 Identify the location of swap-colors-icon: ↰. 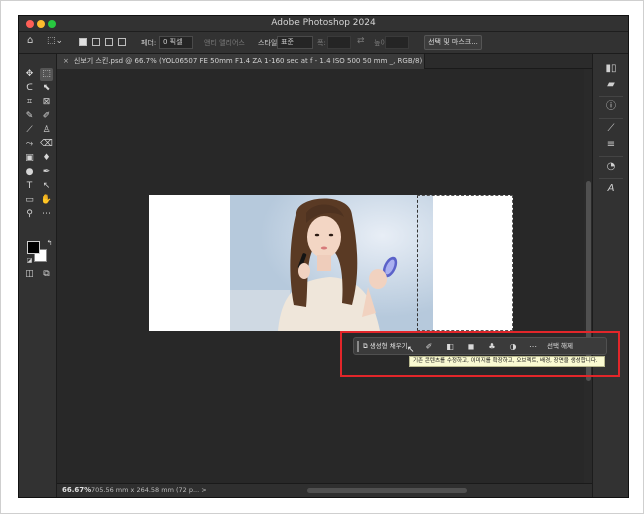
(49, 243).